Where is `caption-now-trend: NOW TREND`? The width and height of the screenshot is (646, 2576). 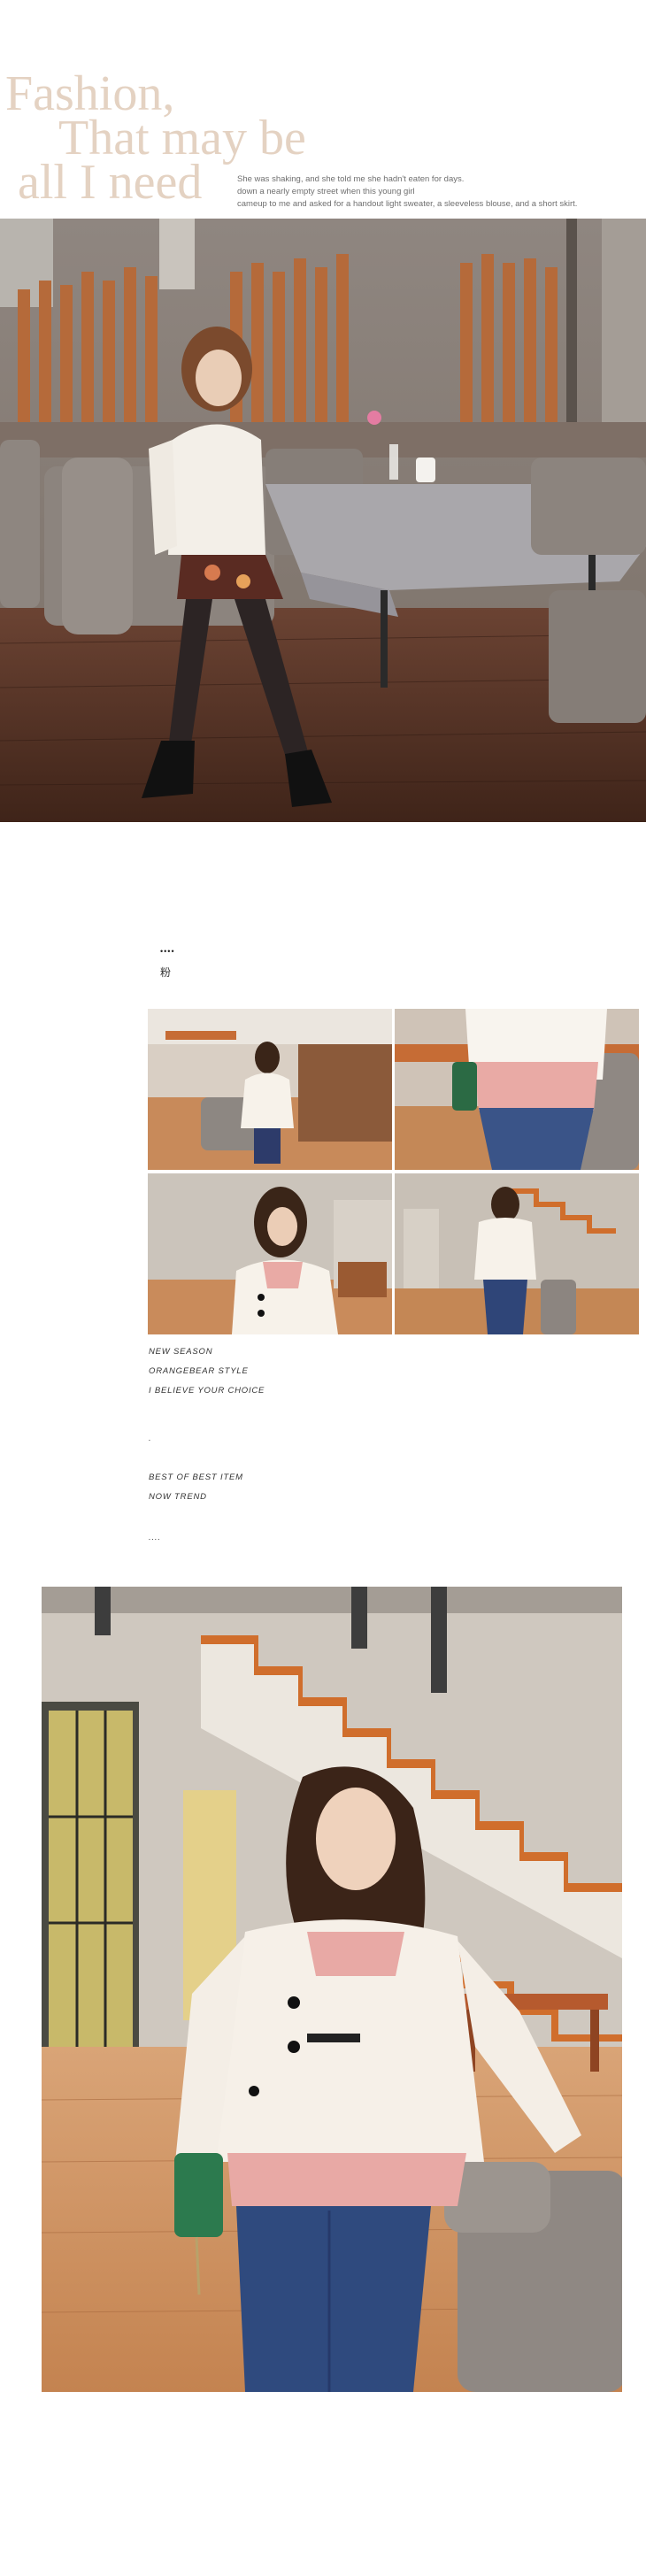
caption-now-trend: NOW TREND is located at coordinates (178, 1497).